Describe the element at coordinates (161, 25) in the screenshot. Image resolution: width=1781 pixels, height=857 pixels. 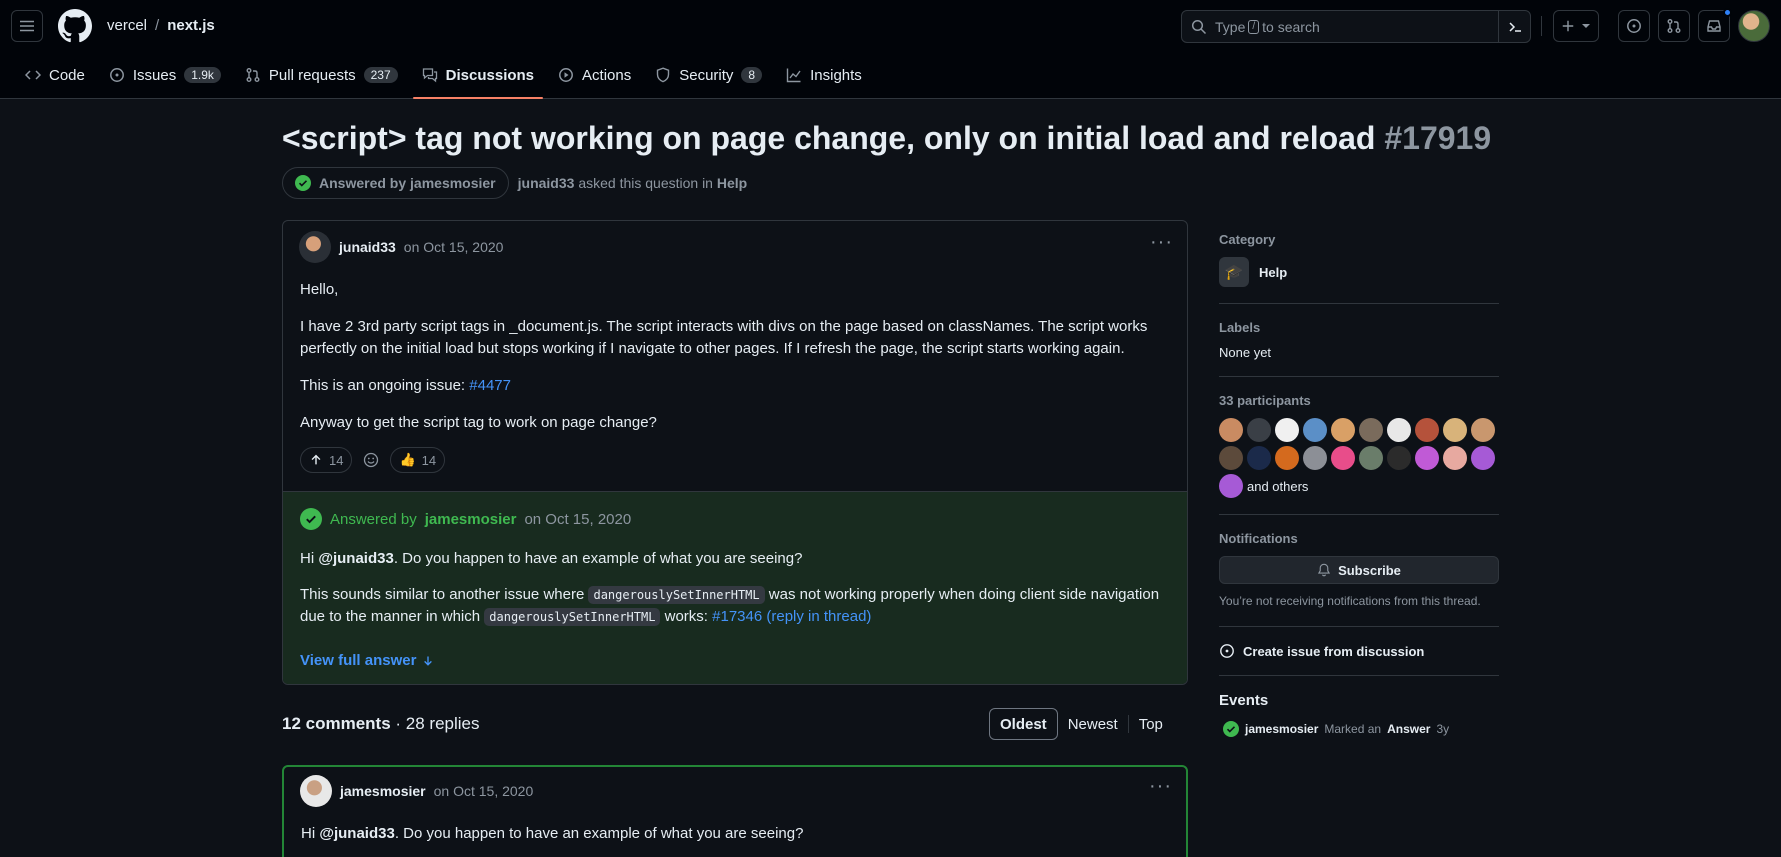
I see `breadcrumb: vercel / next.js` at that location.